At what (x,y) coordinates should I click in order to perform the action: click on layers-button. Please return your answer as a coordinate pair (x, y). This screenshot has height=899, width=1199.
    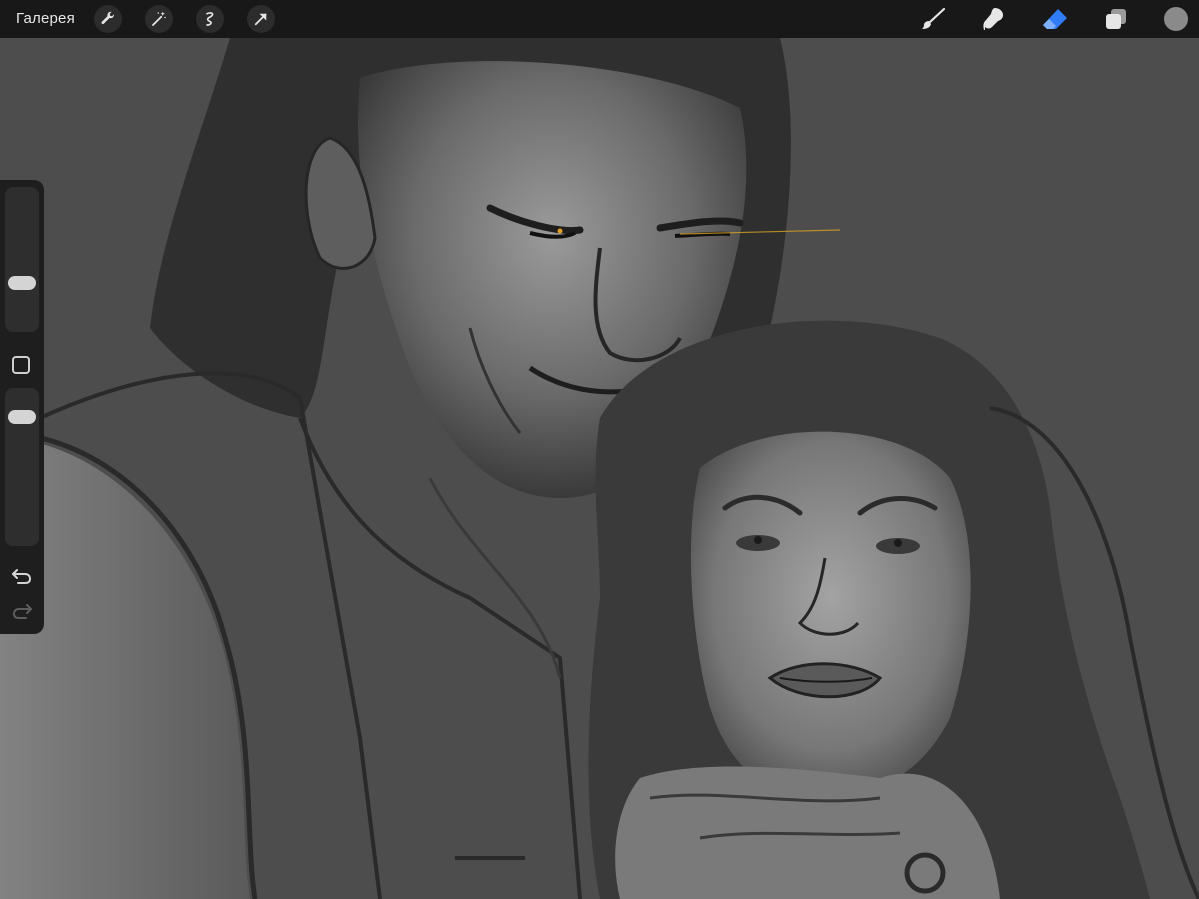
    Looking at the image, I should click on (1116, 19).